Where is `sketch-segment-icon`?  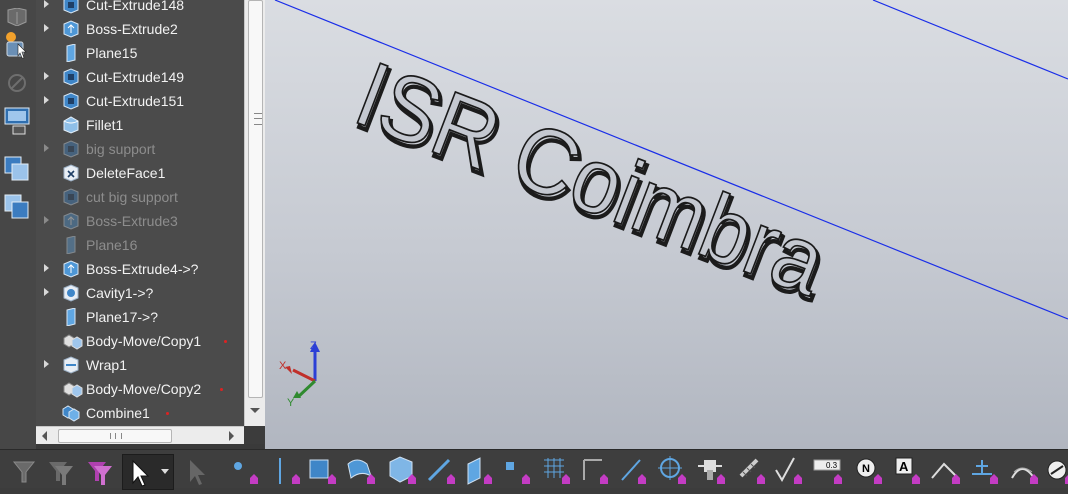
sketch-segment-icon is located at coordinates (632, 471).